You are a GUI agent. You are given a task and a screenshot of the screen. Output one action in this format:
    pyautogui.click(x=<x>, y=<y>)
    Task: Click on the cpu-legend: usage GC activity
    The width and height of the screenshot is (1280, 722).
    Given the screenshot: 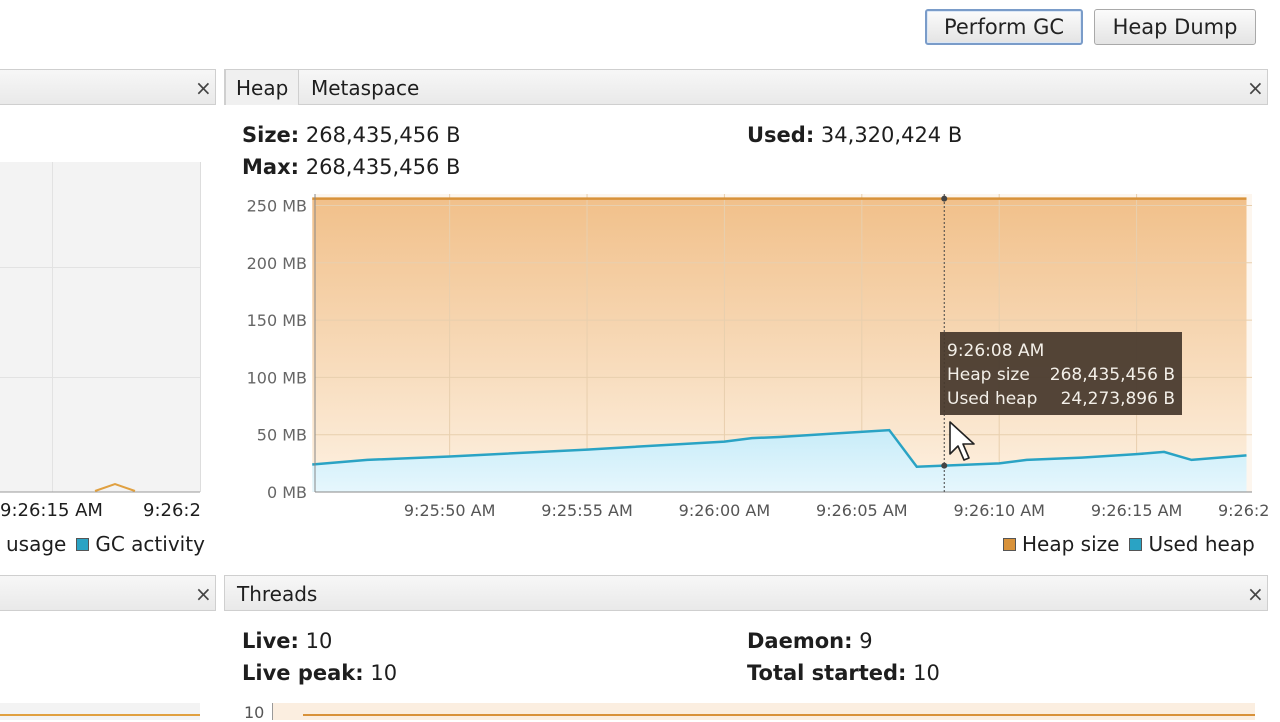 What is the action you would take?
    pyautogui.click(x=105, y=544)
    